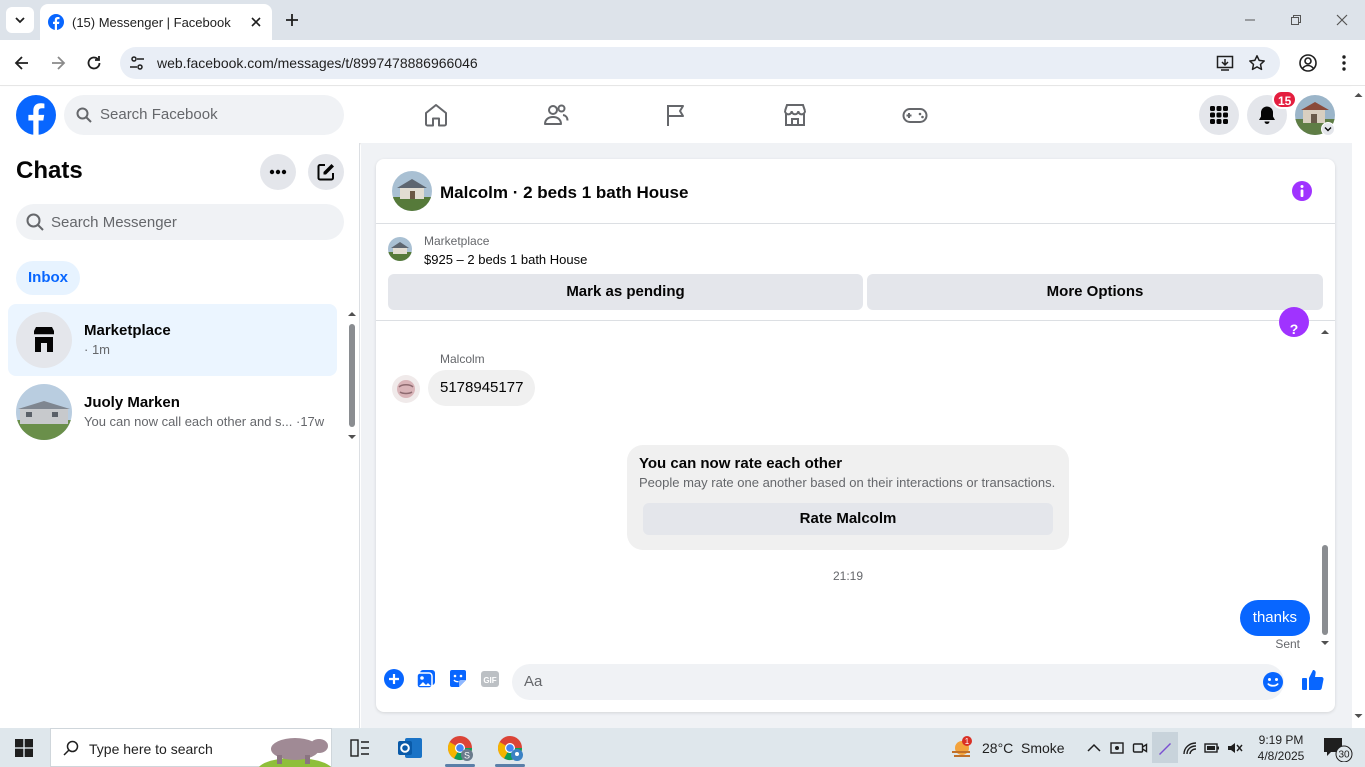  I want to click on more-options-button: More Options, so click(1095, 292).